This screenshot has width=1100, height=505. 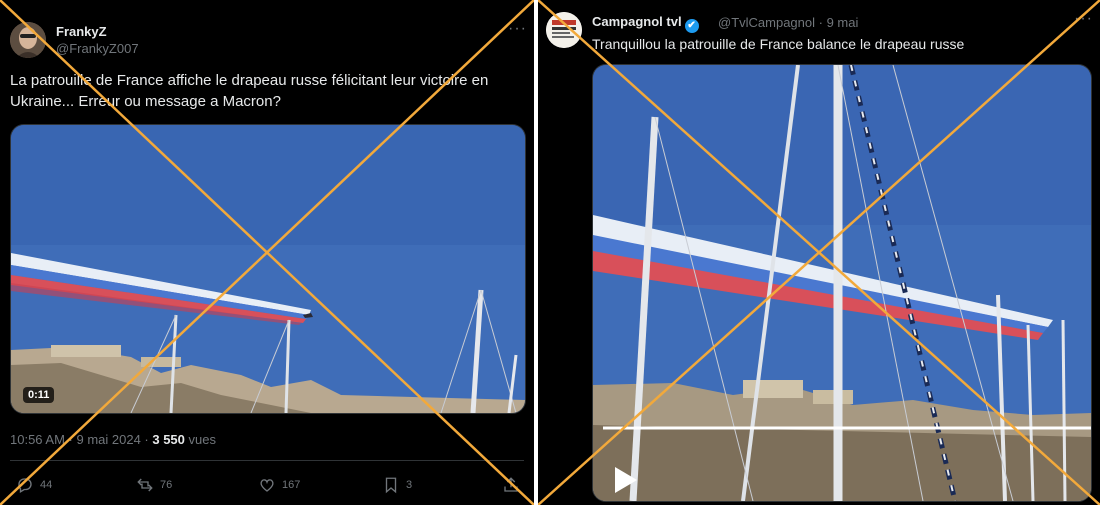 I want to click on reply-count: 44, so click(x=46, y=485).